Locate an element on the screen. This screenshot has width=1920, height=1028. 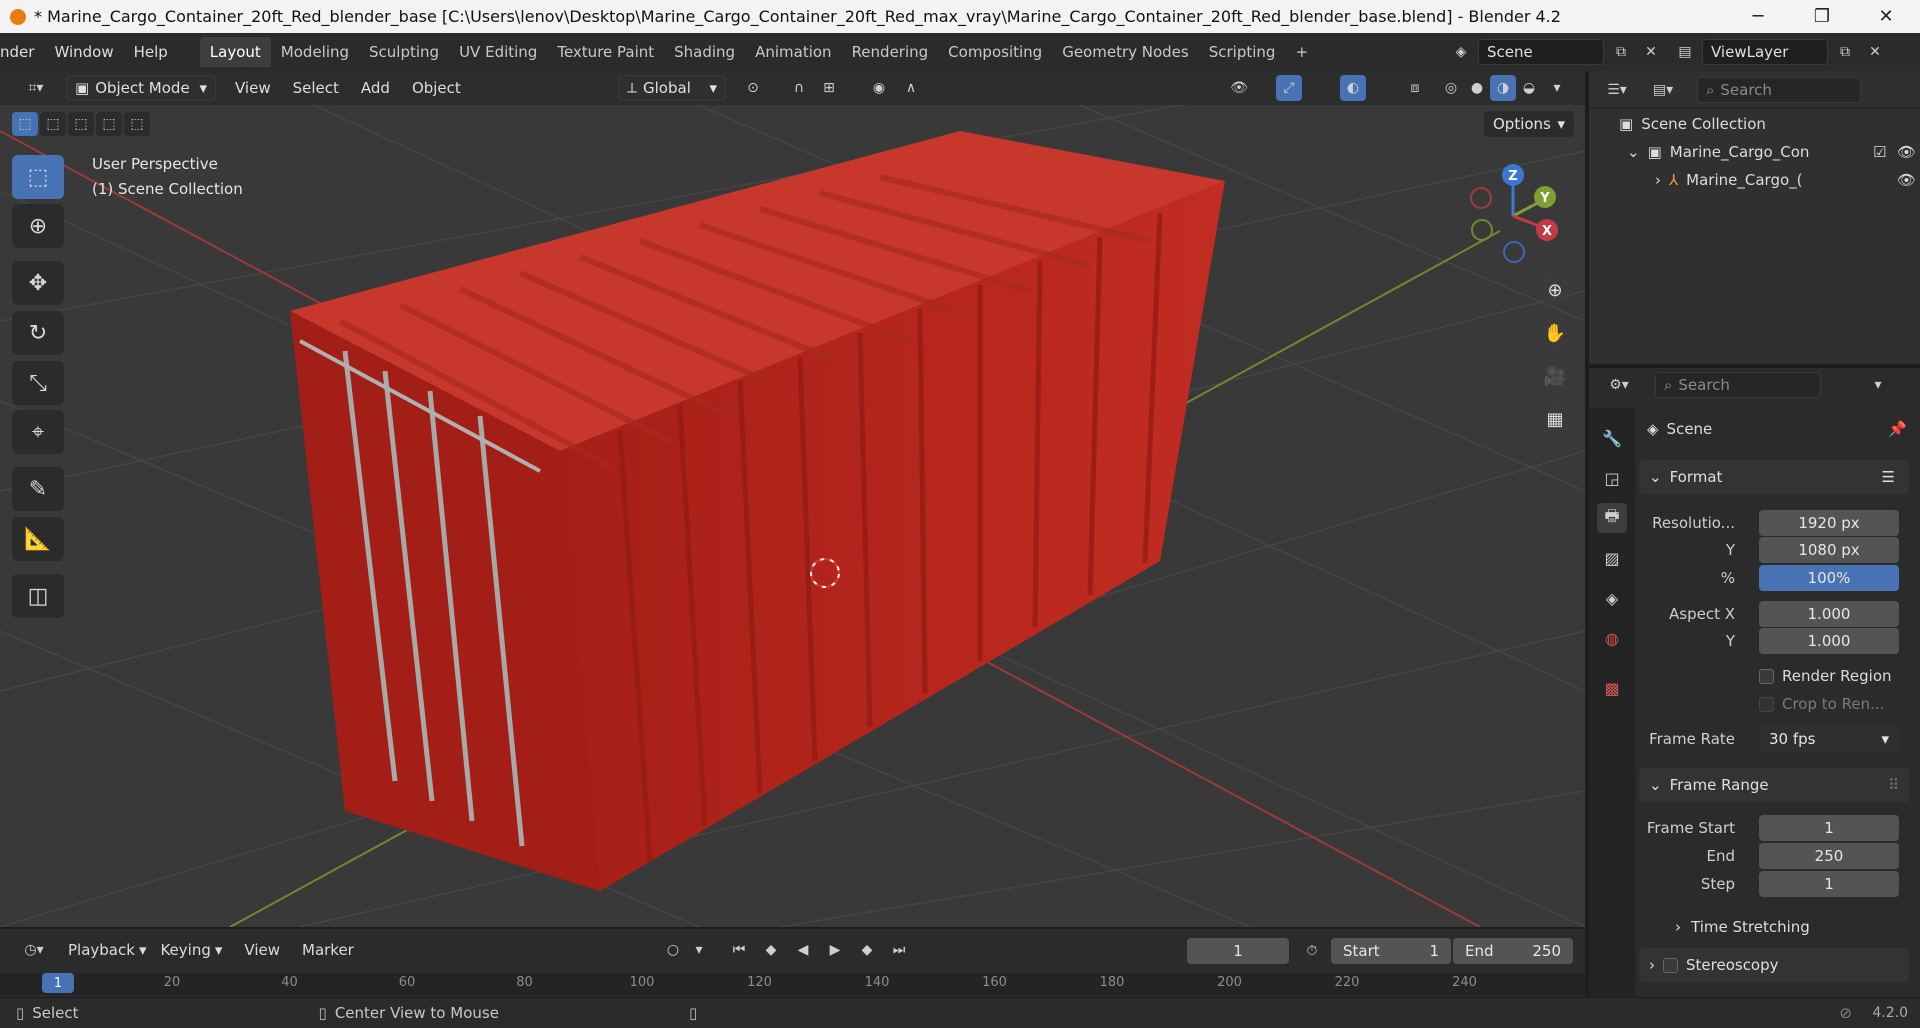
resolution-y-field: 1080 px is located at coordinates (1829, 550).